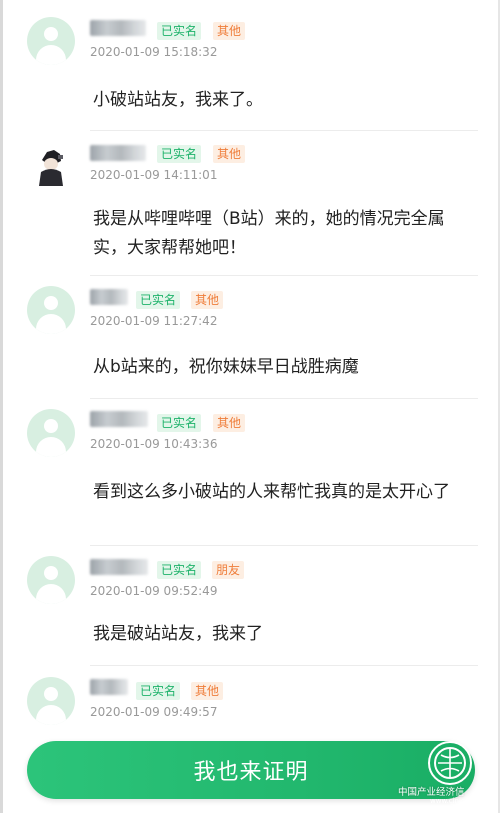 The height and width of the screenshot is (813, 500). What do you see at coordinates (178, 100) in the screenshot?
I see `comment-message: 小破站站友，我来了。` at bounding box center [178, 100].